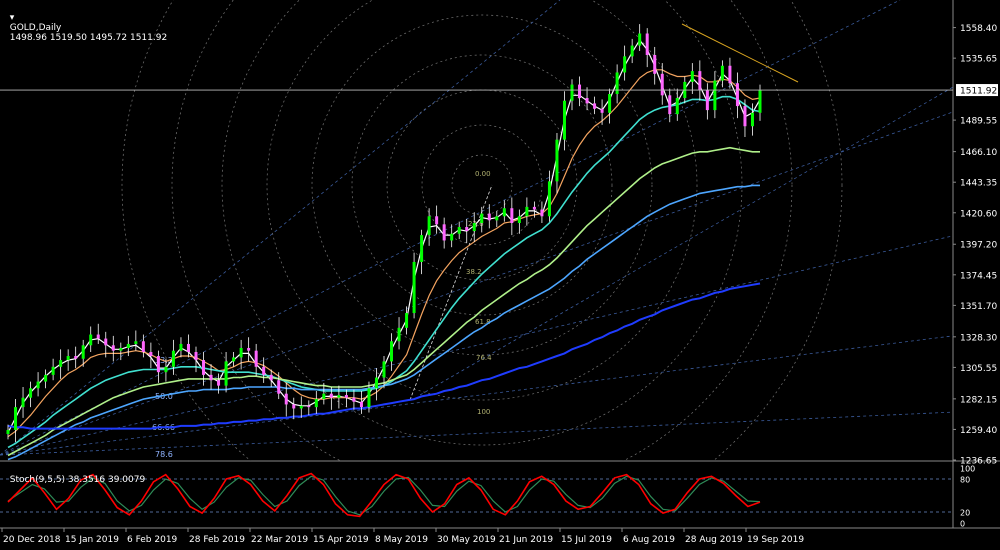 The width and height of the screenshot is (1000, 550). What do you see at coordinates (586, 540) in the screenshot?
I see `time-tick-label: 15 Jul 2019` at bounding box center [586, 540].